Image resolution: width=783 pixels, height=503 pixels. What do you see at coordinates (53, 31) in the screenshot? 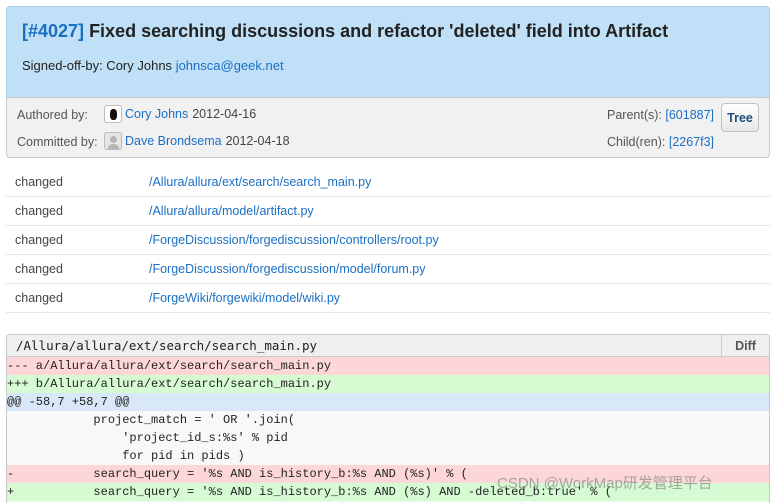
I see `commit-number-link: [#4027]` at bounding box center [53, 31].